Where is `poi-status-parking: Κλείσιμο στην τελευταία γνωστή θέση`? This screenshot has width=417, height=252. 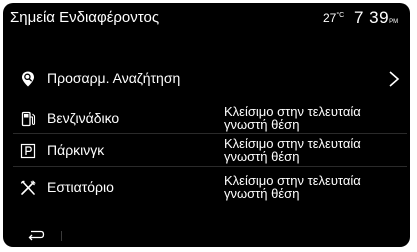 poi-status-parking: Κλείσιμο στην τελευταία γνωστή θέση is located at coordinates (314, 150).